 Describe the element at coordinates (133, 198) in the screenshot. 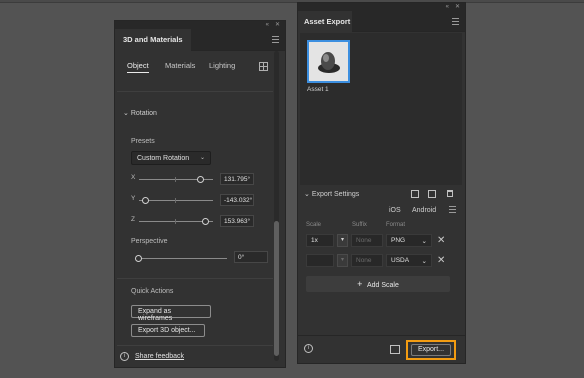

I see `y-axis-label: Y` at that location.